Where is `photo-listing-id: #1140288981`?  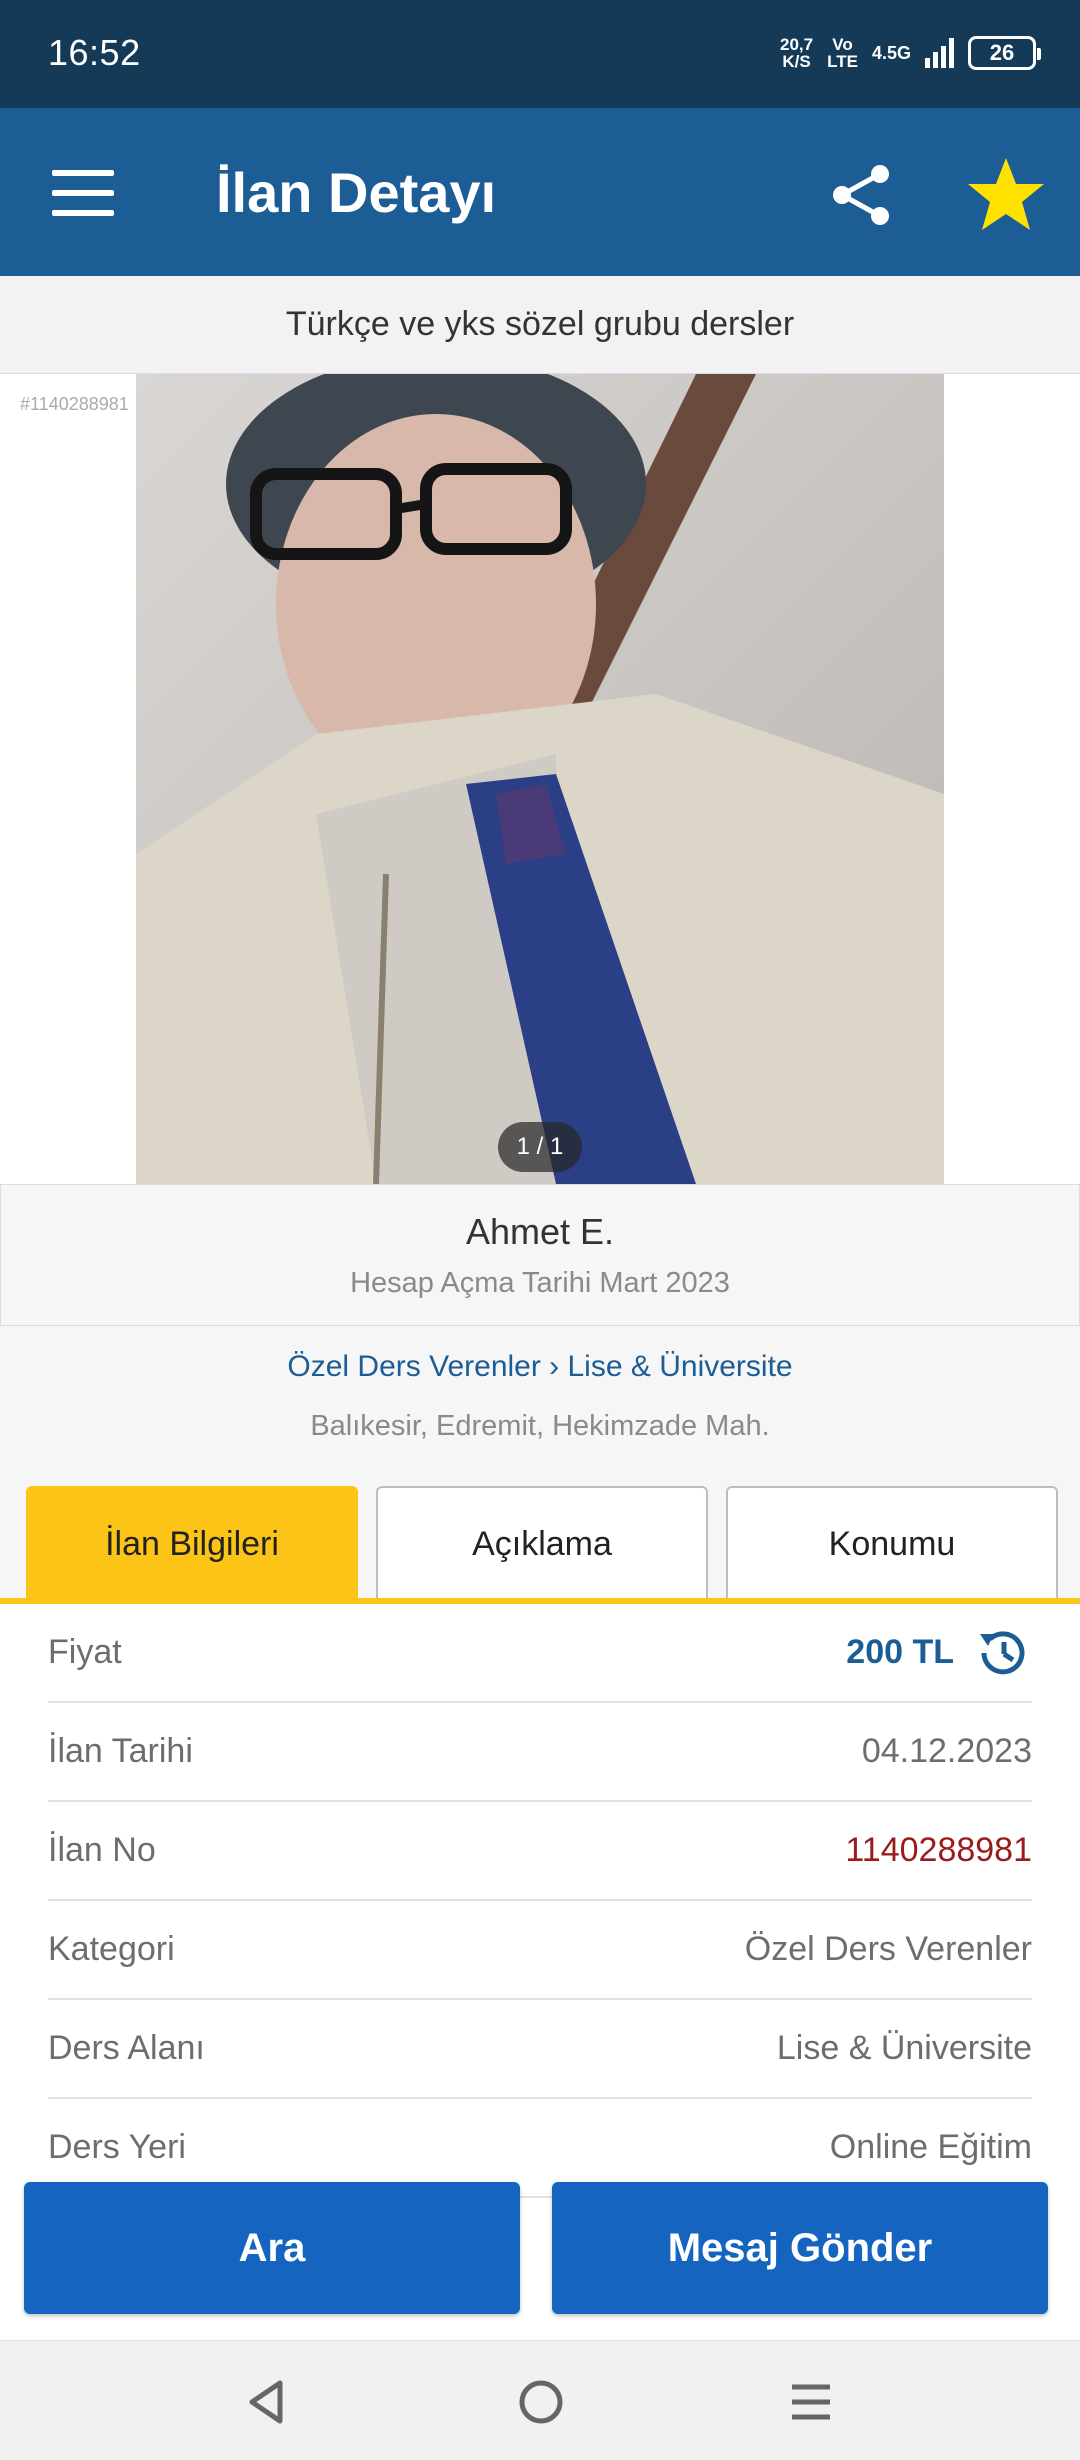
photo-listing-id: #1140288981 is located at coordinates (74, 404).